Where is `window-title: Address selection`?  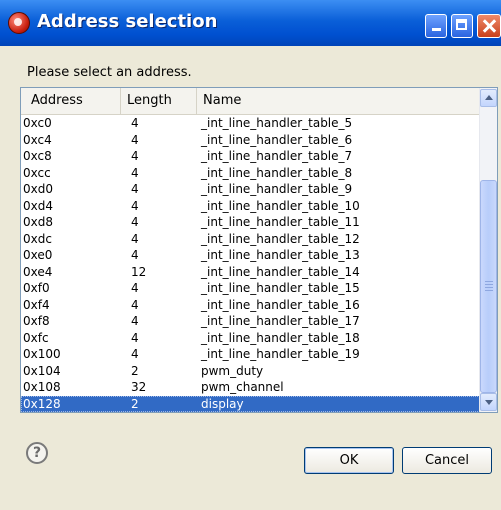 window-title: Address selection is located at coordinates (127, 21).